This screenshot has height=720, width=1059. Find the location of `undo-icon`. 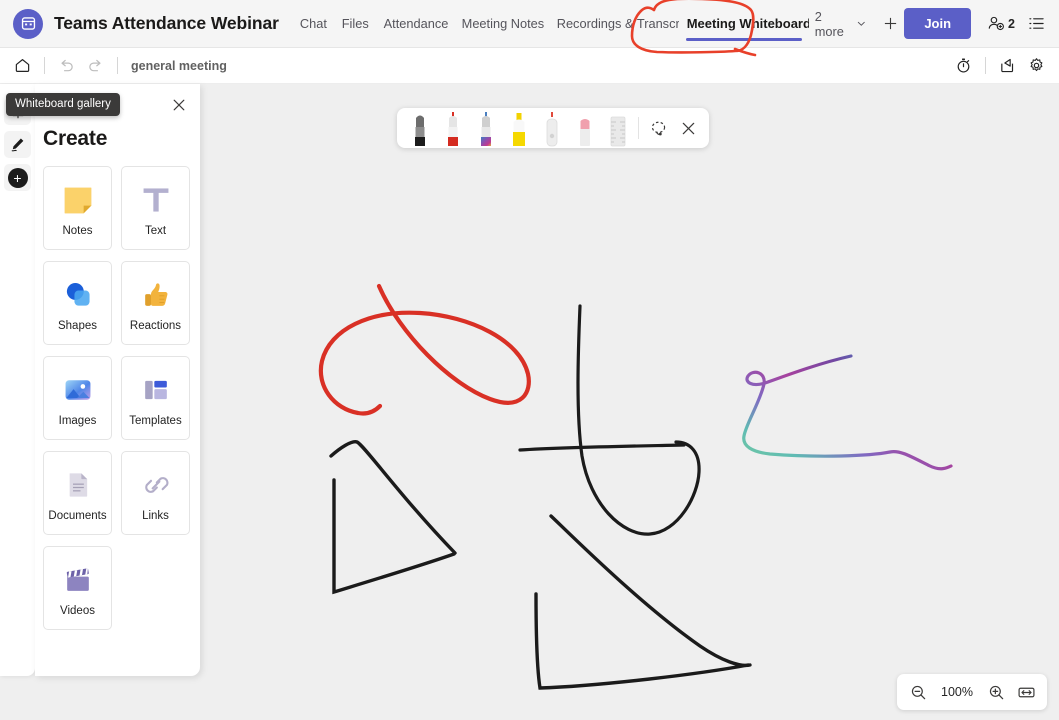

undo-icon is located at coordinates (67, 65).